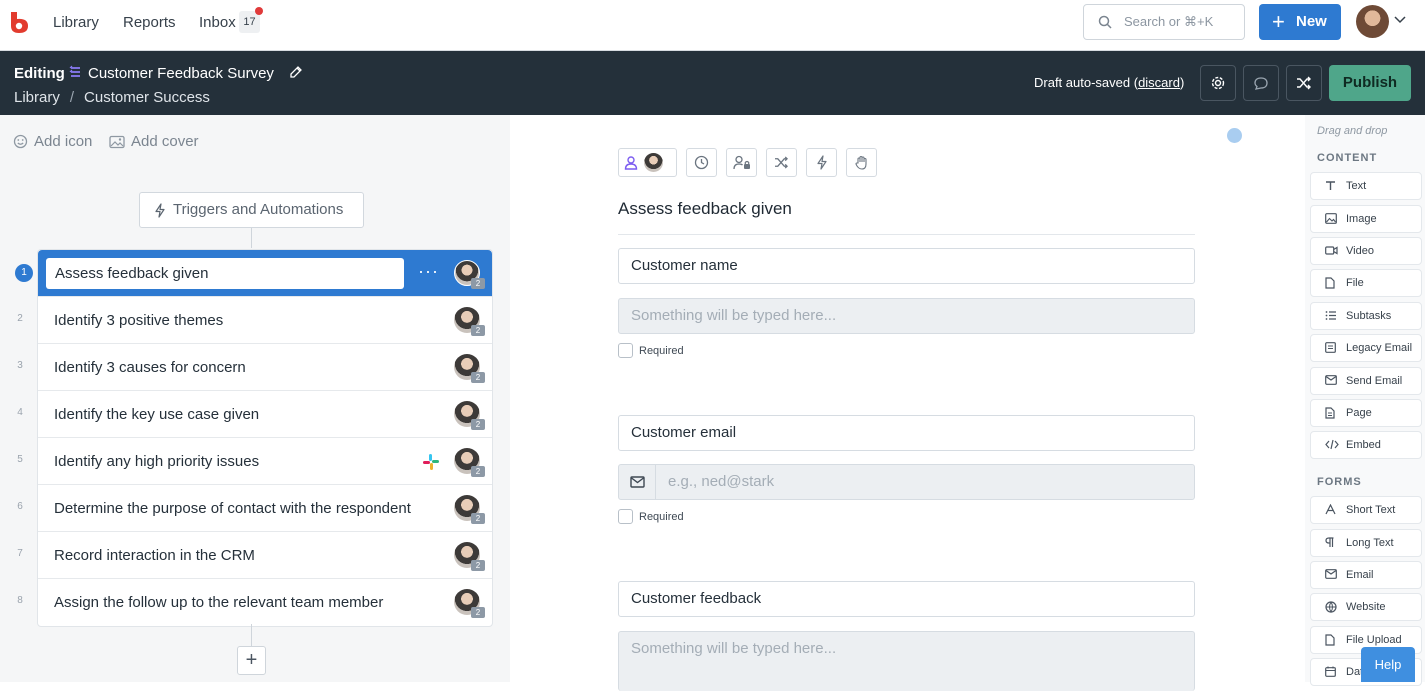 The height and width of the screenshot is (691, 1425). What do you see at coordinates (631, 163) in the screenshot?
I see `user-icon` at bounding box center [631, 163].